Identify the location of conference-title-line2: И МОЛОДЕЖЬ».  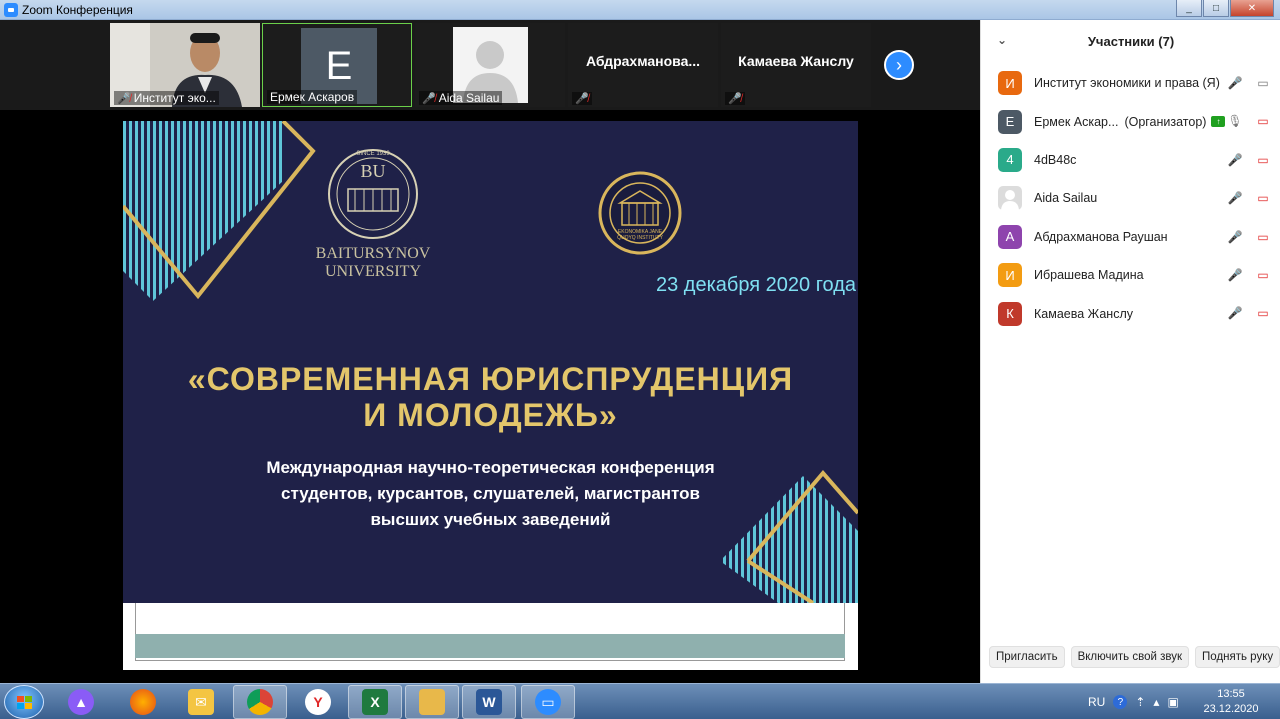
(490, 415).